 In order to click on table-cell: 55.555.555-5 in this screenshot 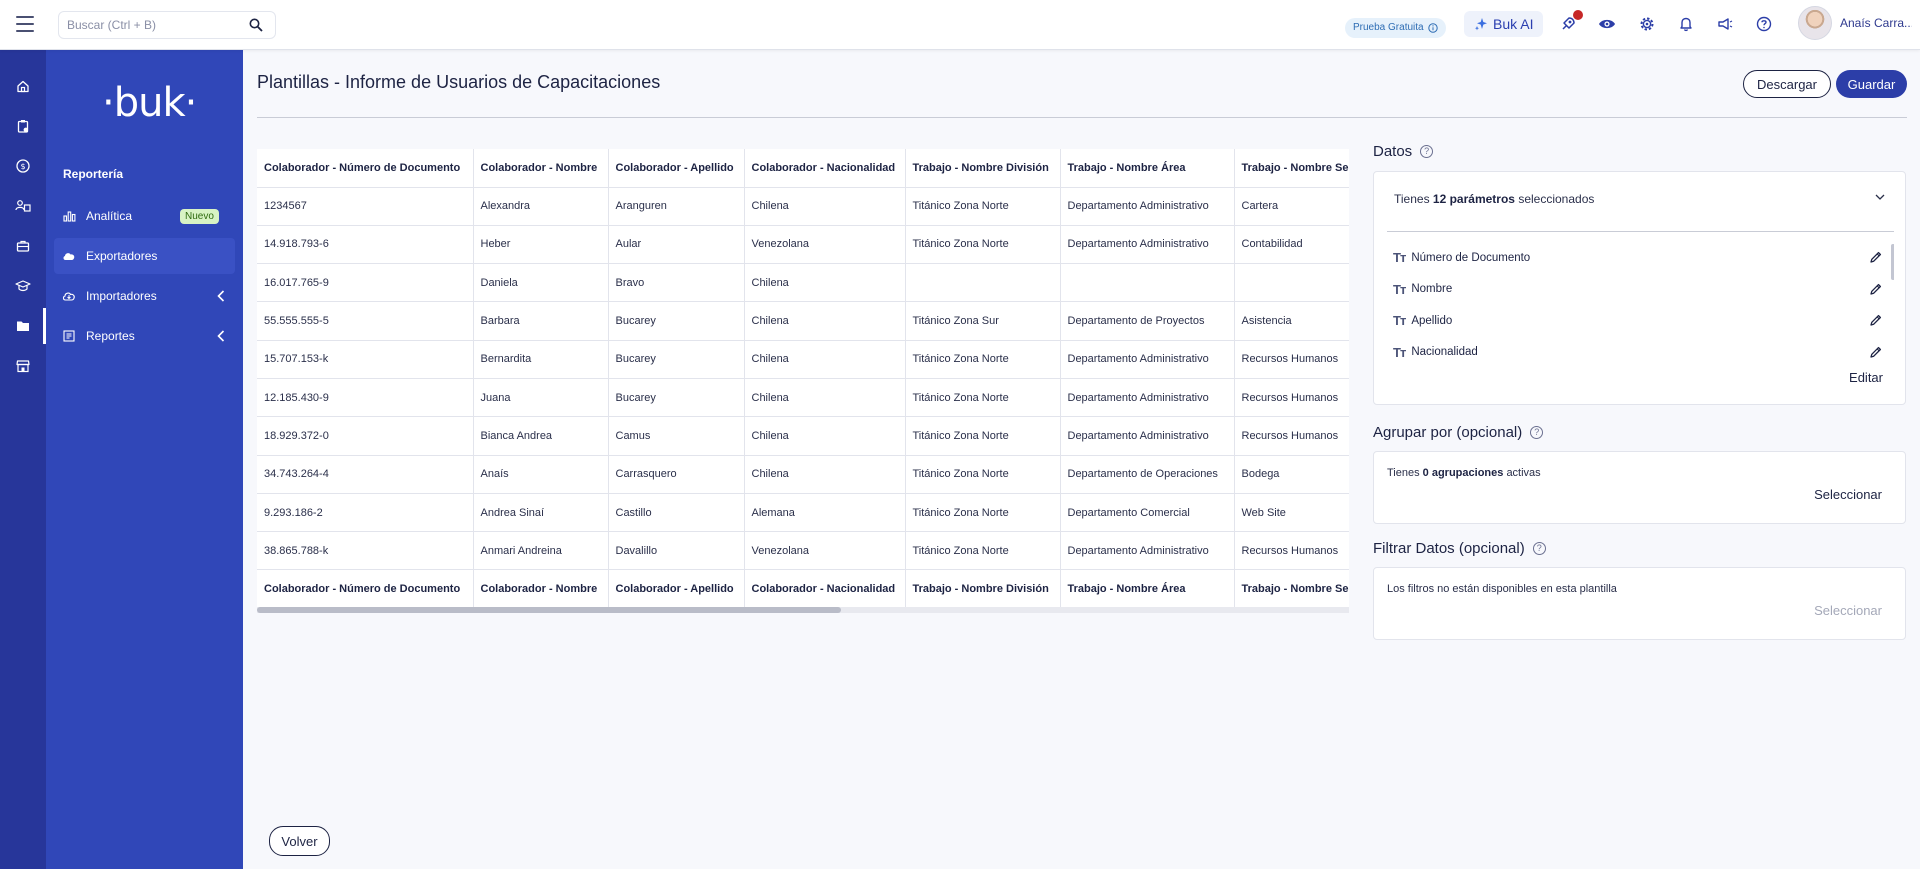, I will do `click(365, 321)`.